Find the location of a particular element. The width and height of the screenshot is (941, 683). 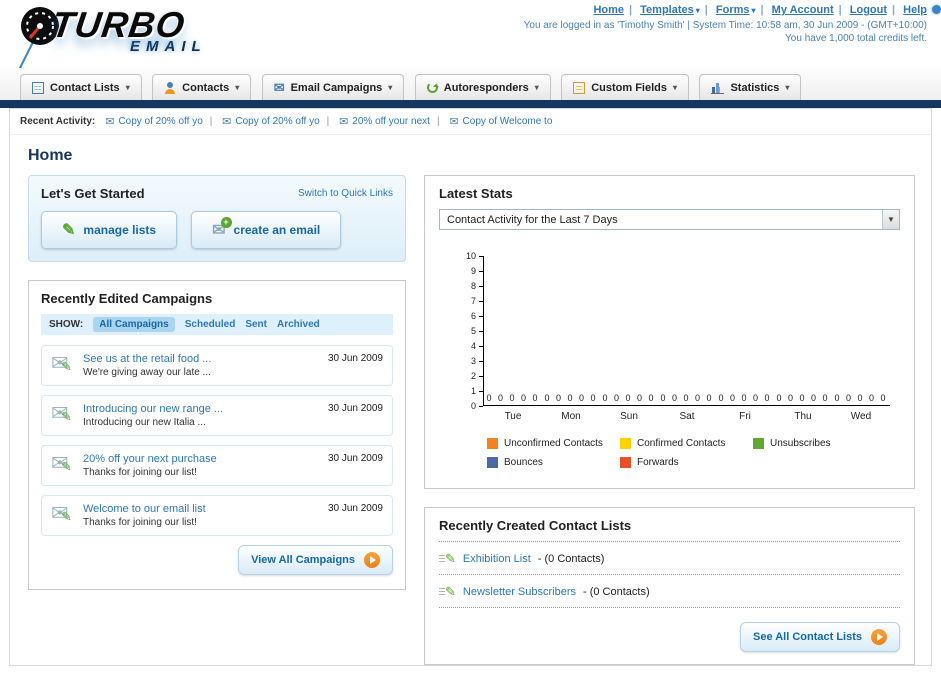

switch-quick-links-link: Switch to Quick Links is located at coordinates (345, 193).